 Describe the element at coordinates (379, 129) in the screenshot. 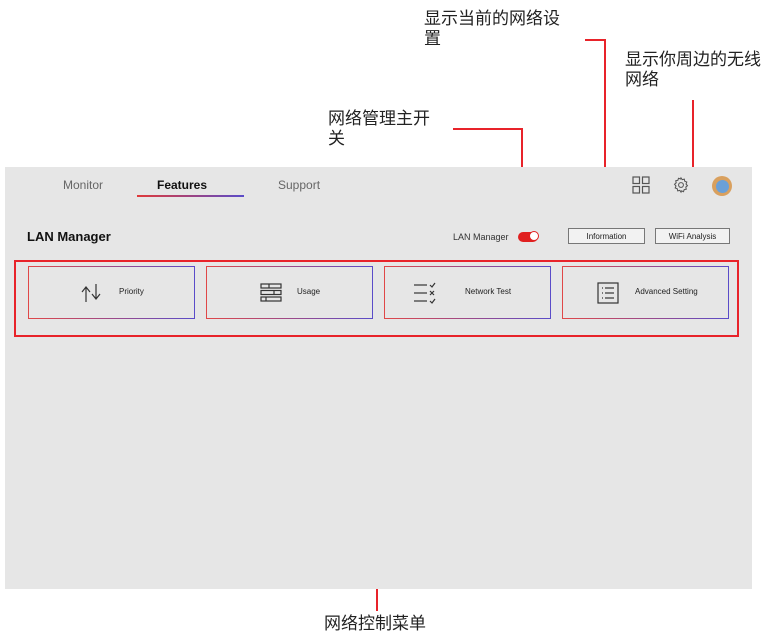

I see `callout-master-switch-text: 网络管理主开关` at that location.